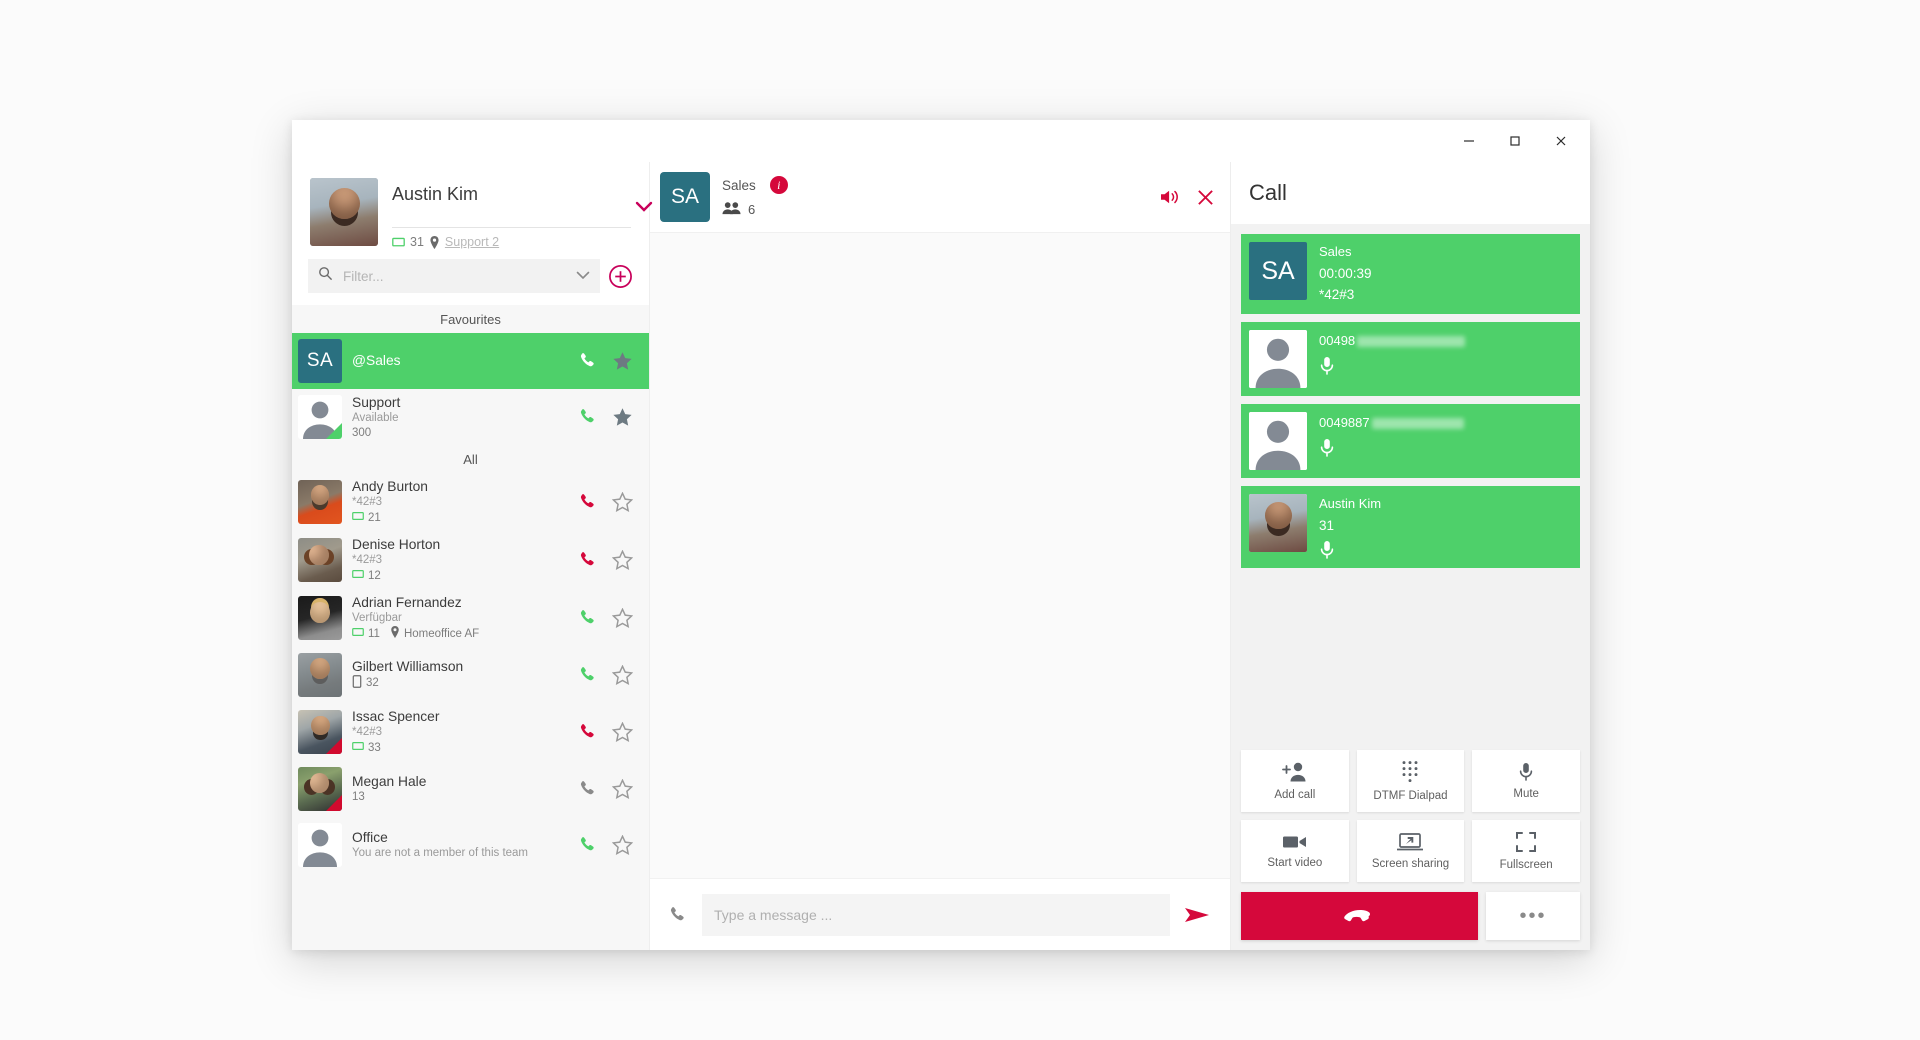 This screenshot has width=1920, height=1040. What do you see at coordinates (440, 853) in the screenshot?
I see `contact-status: You are not a member of this team` at bounding box center [440, 853].